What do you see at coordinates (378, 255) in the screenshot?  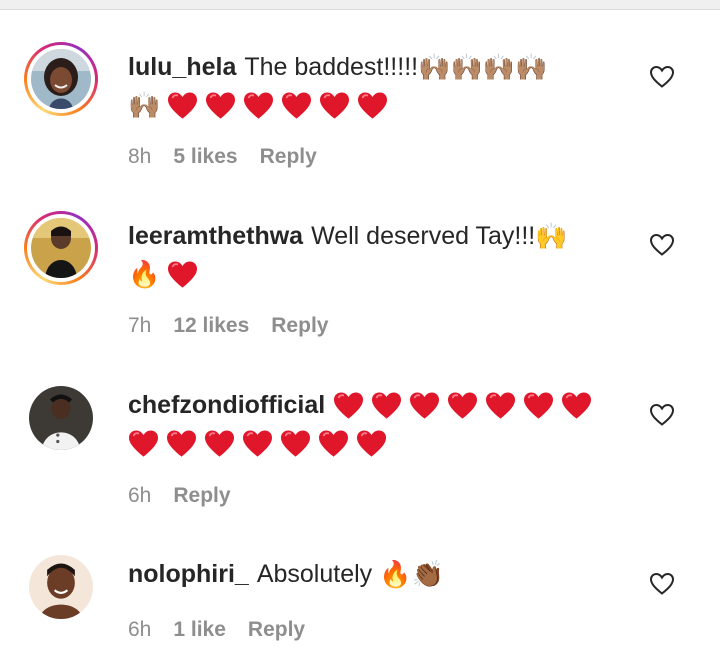 I see `comment-text: leeramthethwa Well deserved Tay!!!🙌 🔥` at bounding box center [378, 255].